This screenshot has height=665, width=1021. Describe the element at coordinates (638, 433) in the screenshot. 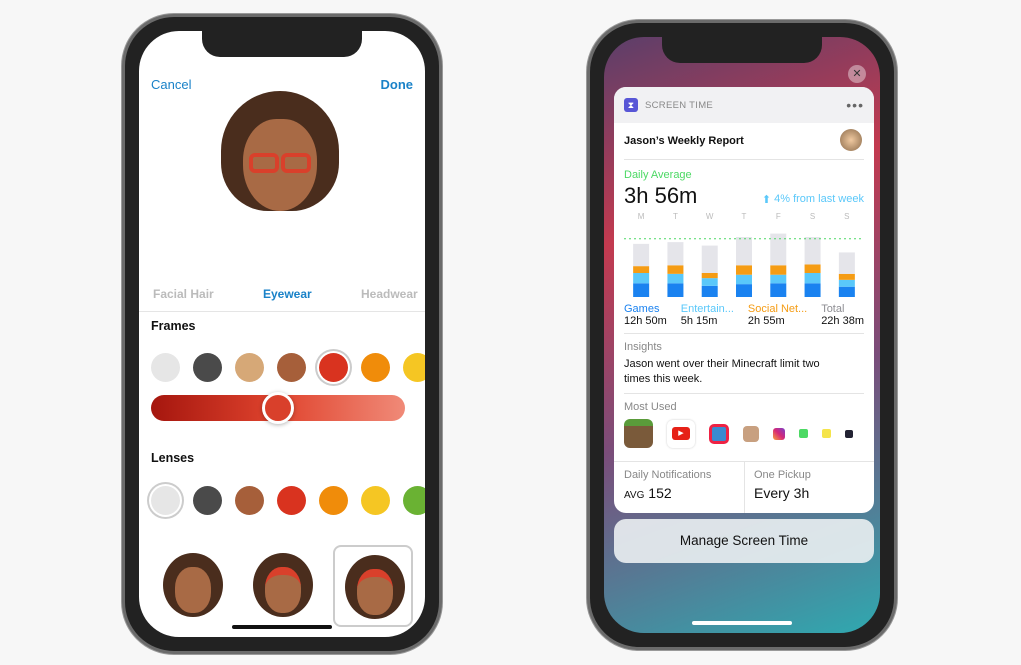

I see `minecraft-app-icon` at that location.